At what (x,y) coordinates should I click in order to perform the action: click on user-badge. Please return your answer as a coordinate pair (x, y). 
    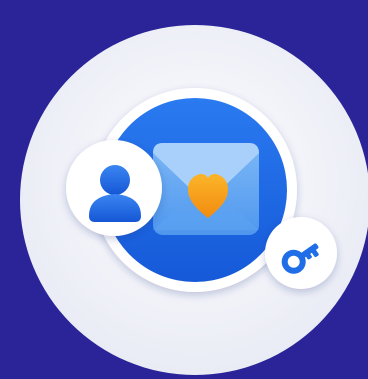
    Looking at the image, I should click on (114, 188).